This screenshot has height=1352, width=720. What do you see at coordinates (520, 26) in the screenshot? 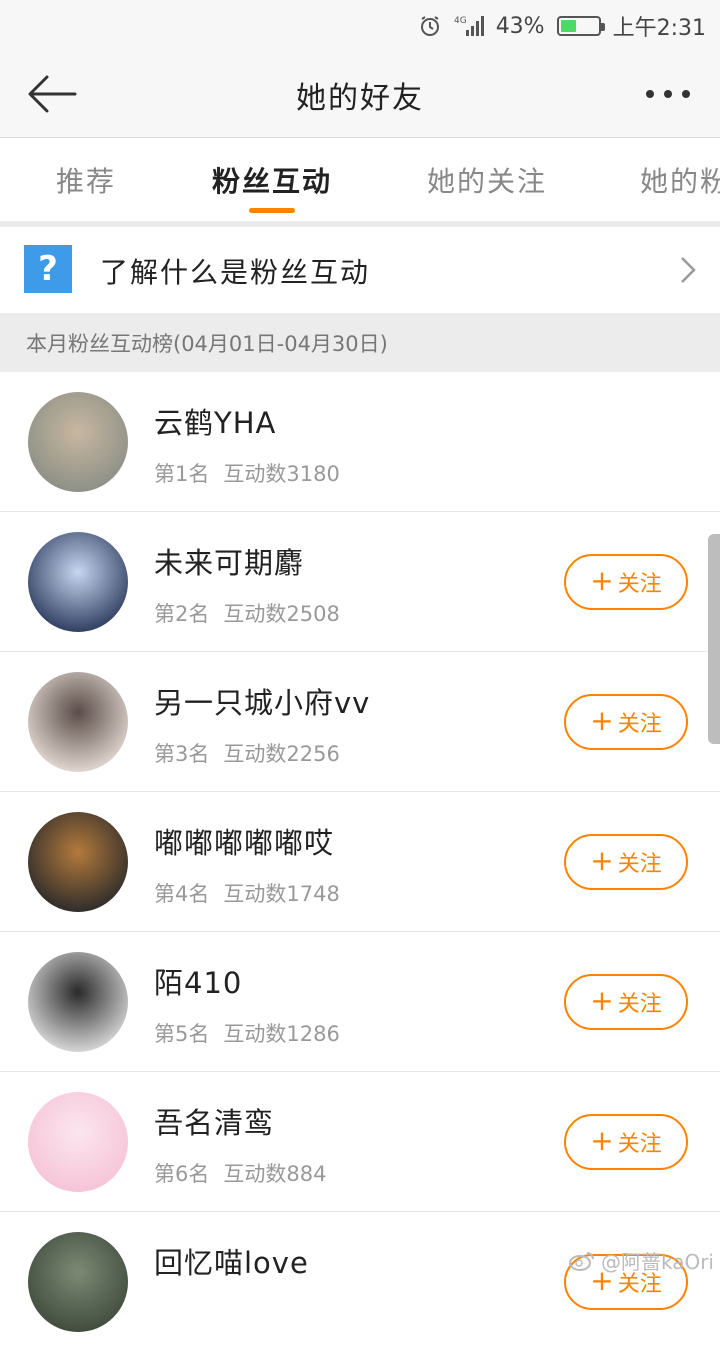
I see `battery-percent: 43%` at bounding box center [520, 26].